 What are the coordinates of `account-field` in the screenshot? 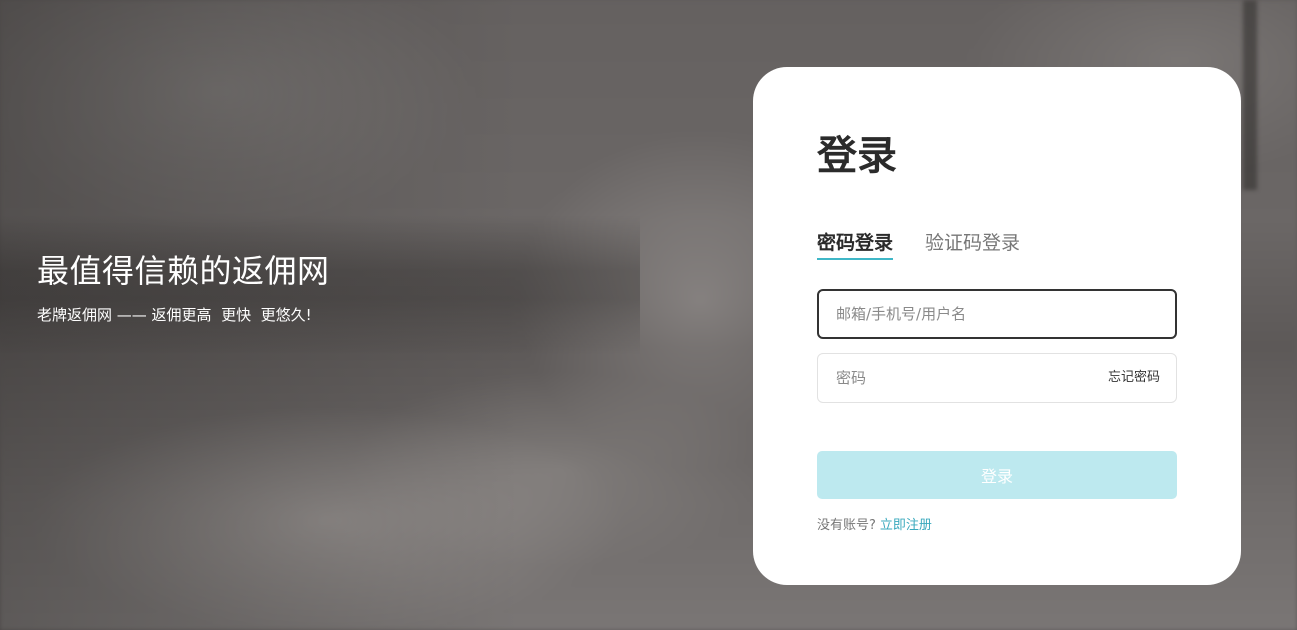 It's located at (997, 314).